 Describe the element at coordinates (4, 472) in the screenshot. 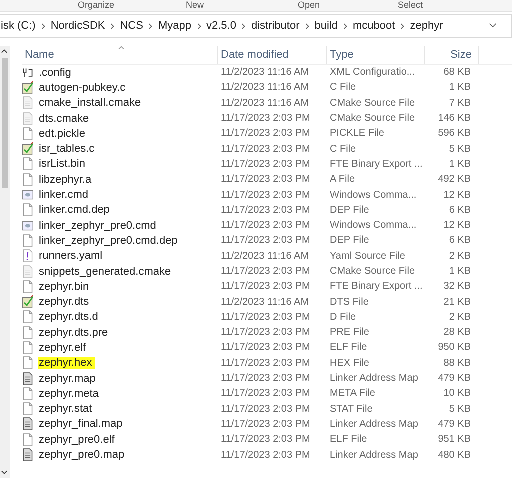

I see `scroll-down-icon` at that location.